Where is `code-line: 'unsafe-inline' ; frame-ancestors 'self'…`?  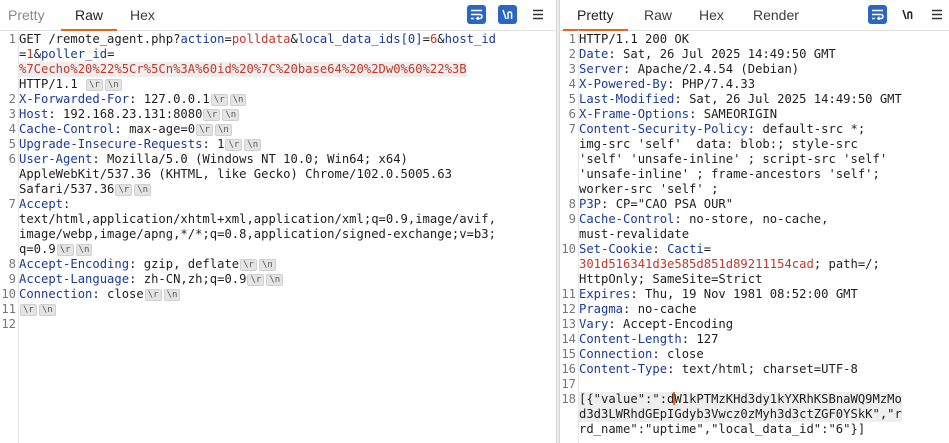
code-line: 'unsafe-inline' ; frame-ancestors 'self'… is located at coordinates (754, 174).